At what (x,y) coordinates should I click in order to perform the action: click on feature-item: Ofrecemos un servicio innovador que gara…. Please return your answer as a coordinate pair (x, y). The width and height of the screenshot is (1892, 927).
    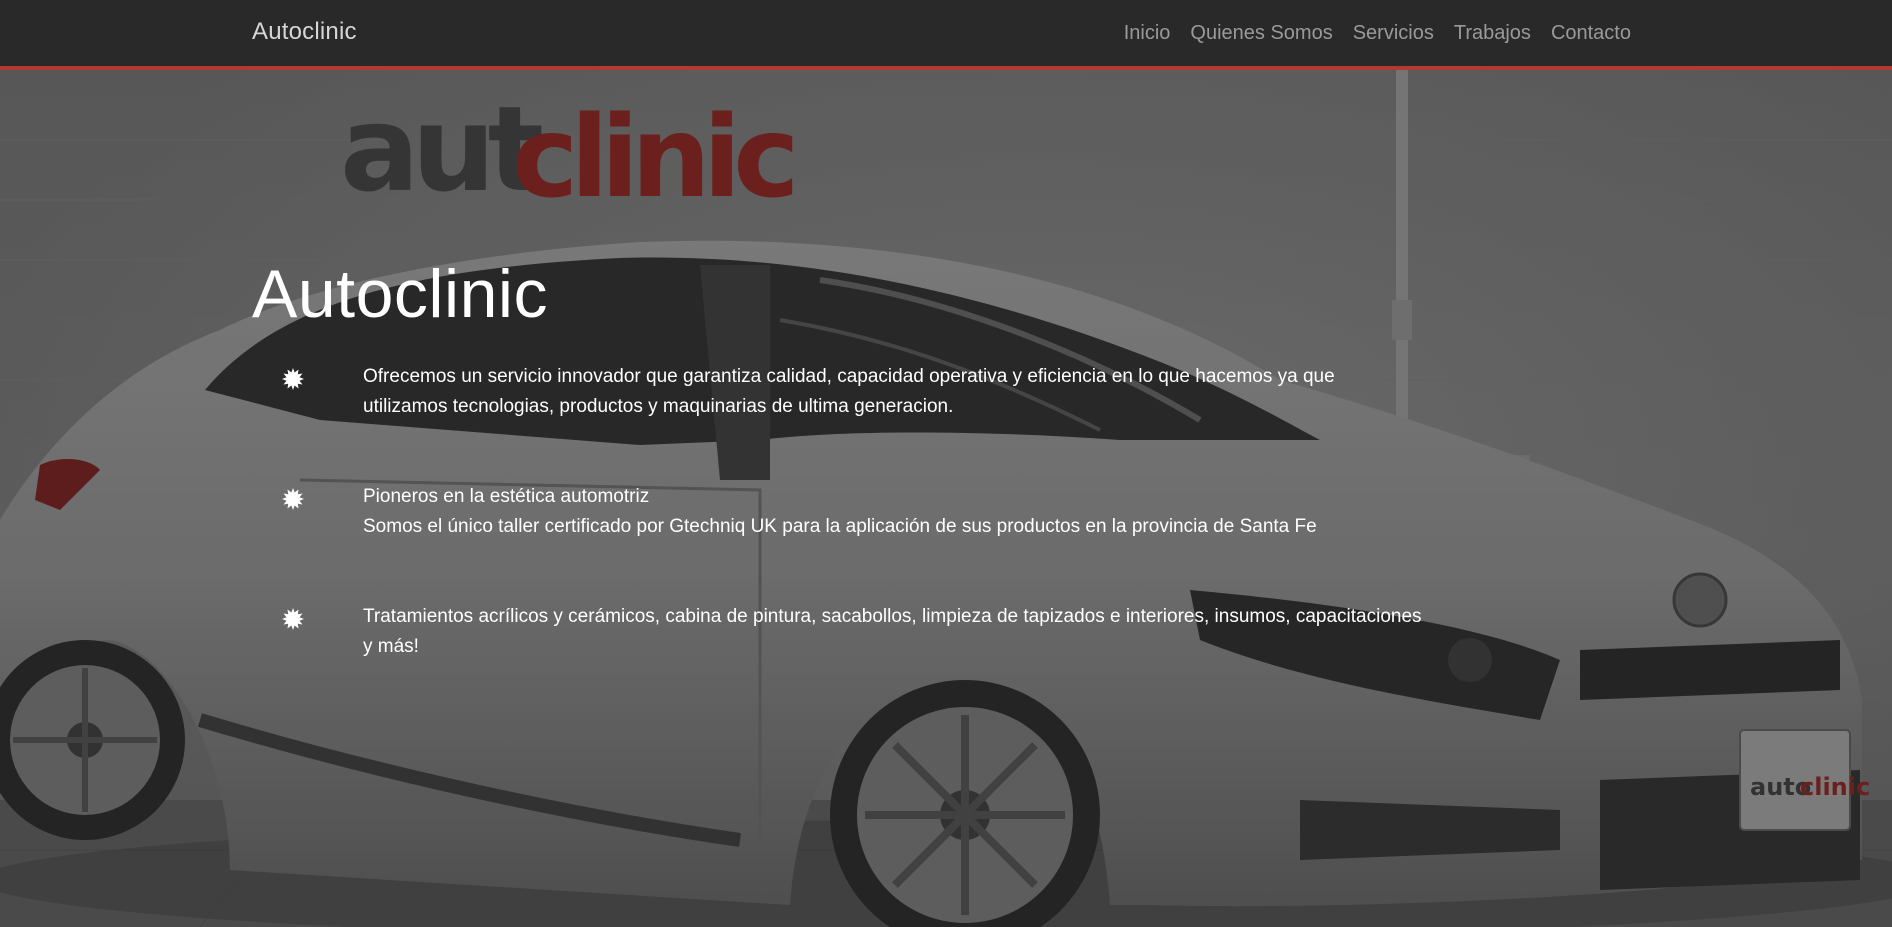
    Looking at the image, I should click on (952, 392).